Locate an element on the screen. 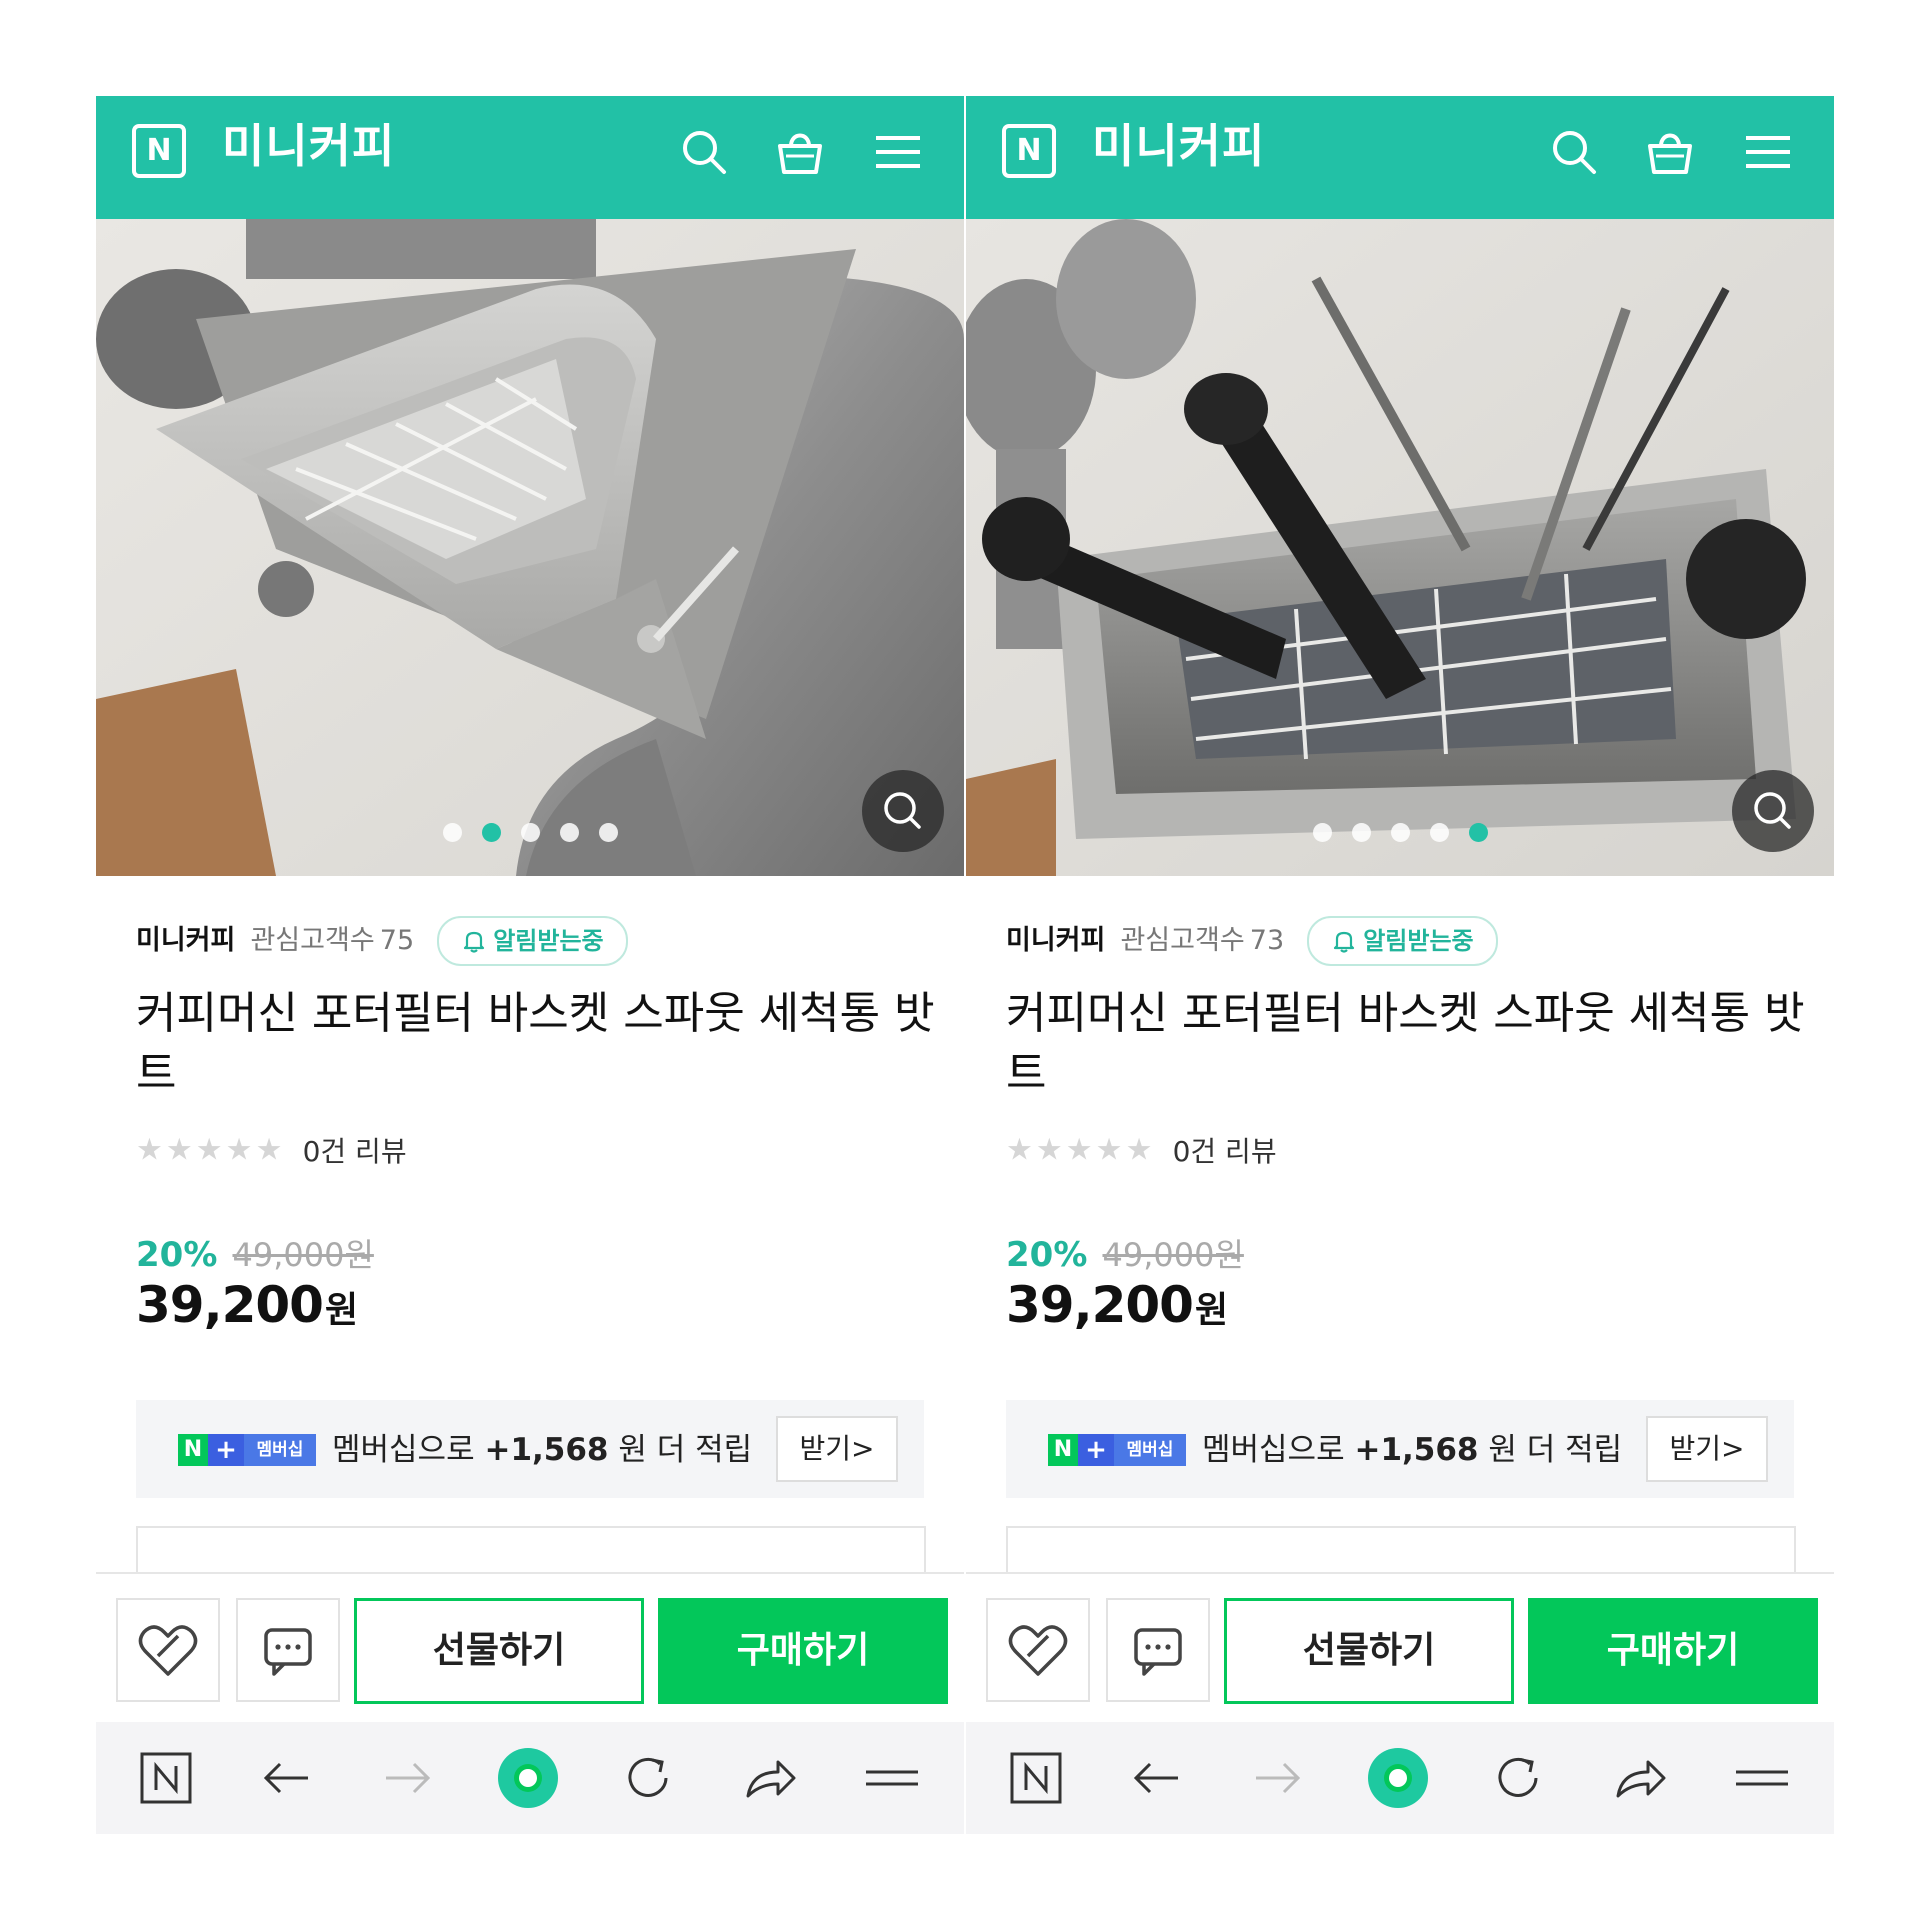 Image resolution: width=1920 pixels, height=1920 pixels. membership-text: 멤버십으로 +1,568 원 더 적립 is located at coordinates (542, 1450).